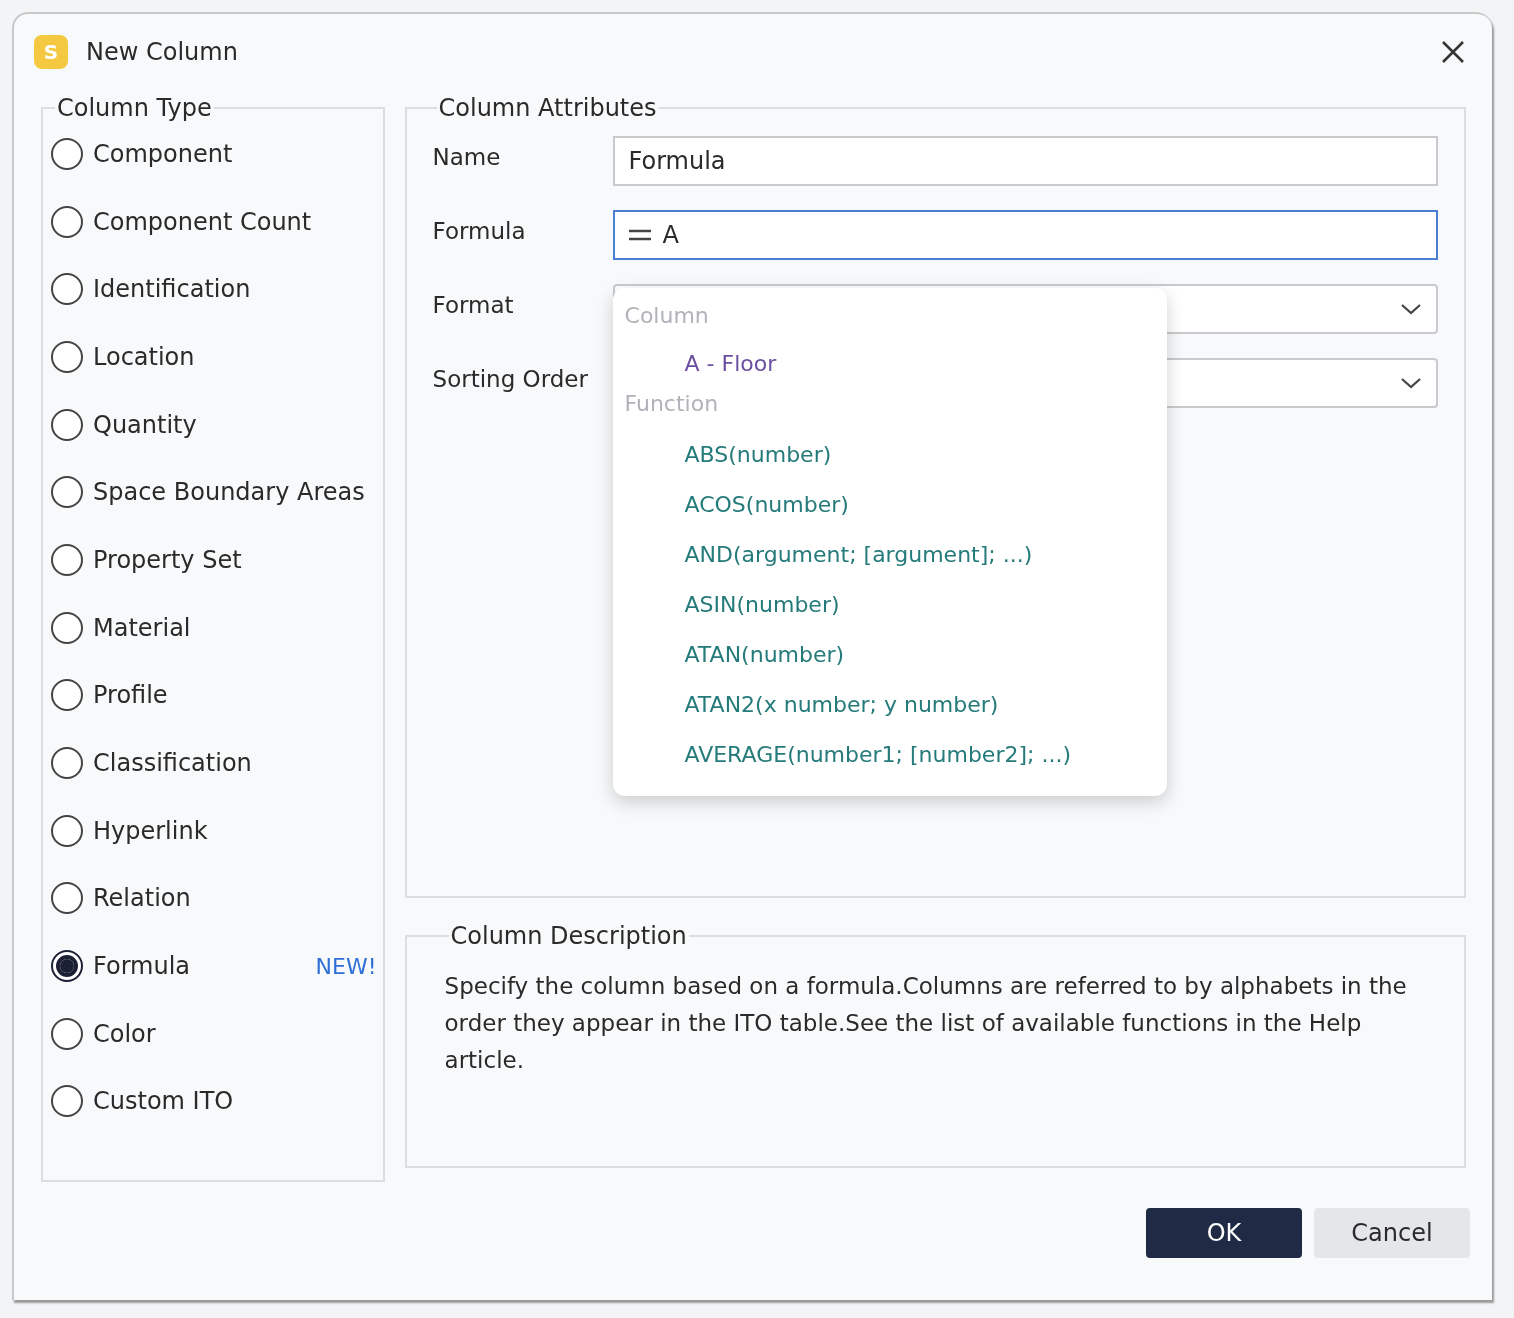  What do you see at coordinates (346, 966) in the screenshot?
I see `new-label: NEW!` at bounding box center [346, 966].